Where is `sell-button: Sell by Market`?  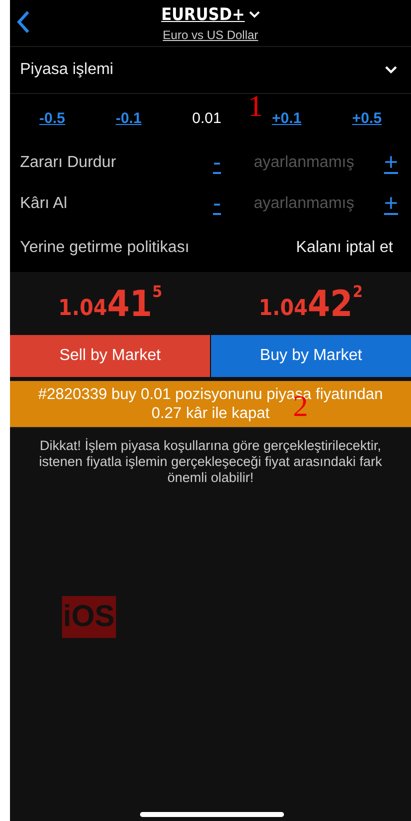
sell-button: Sell by Market is located at coordinates (110, 356).